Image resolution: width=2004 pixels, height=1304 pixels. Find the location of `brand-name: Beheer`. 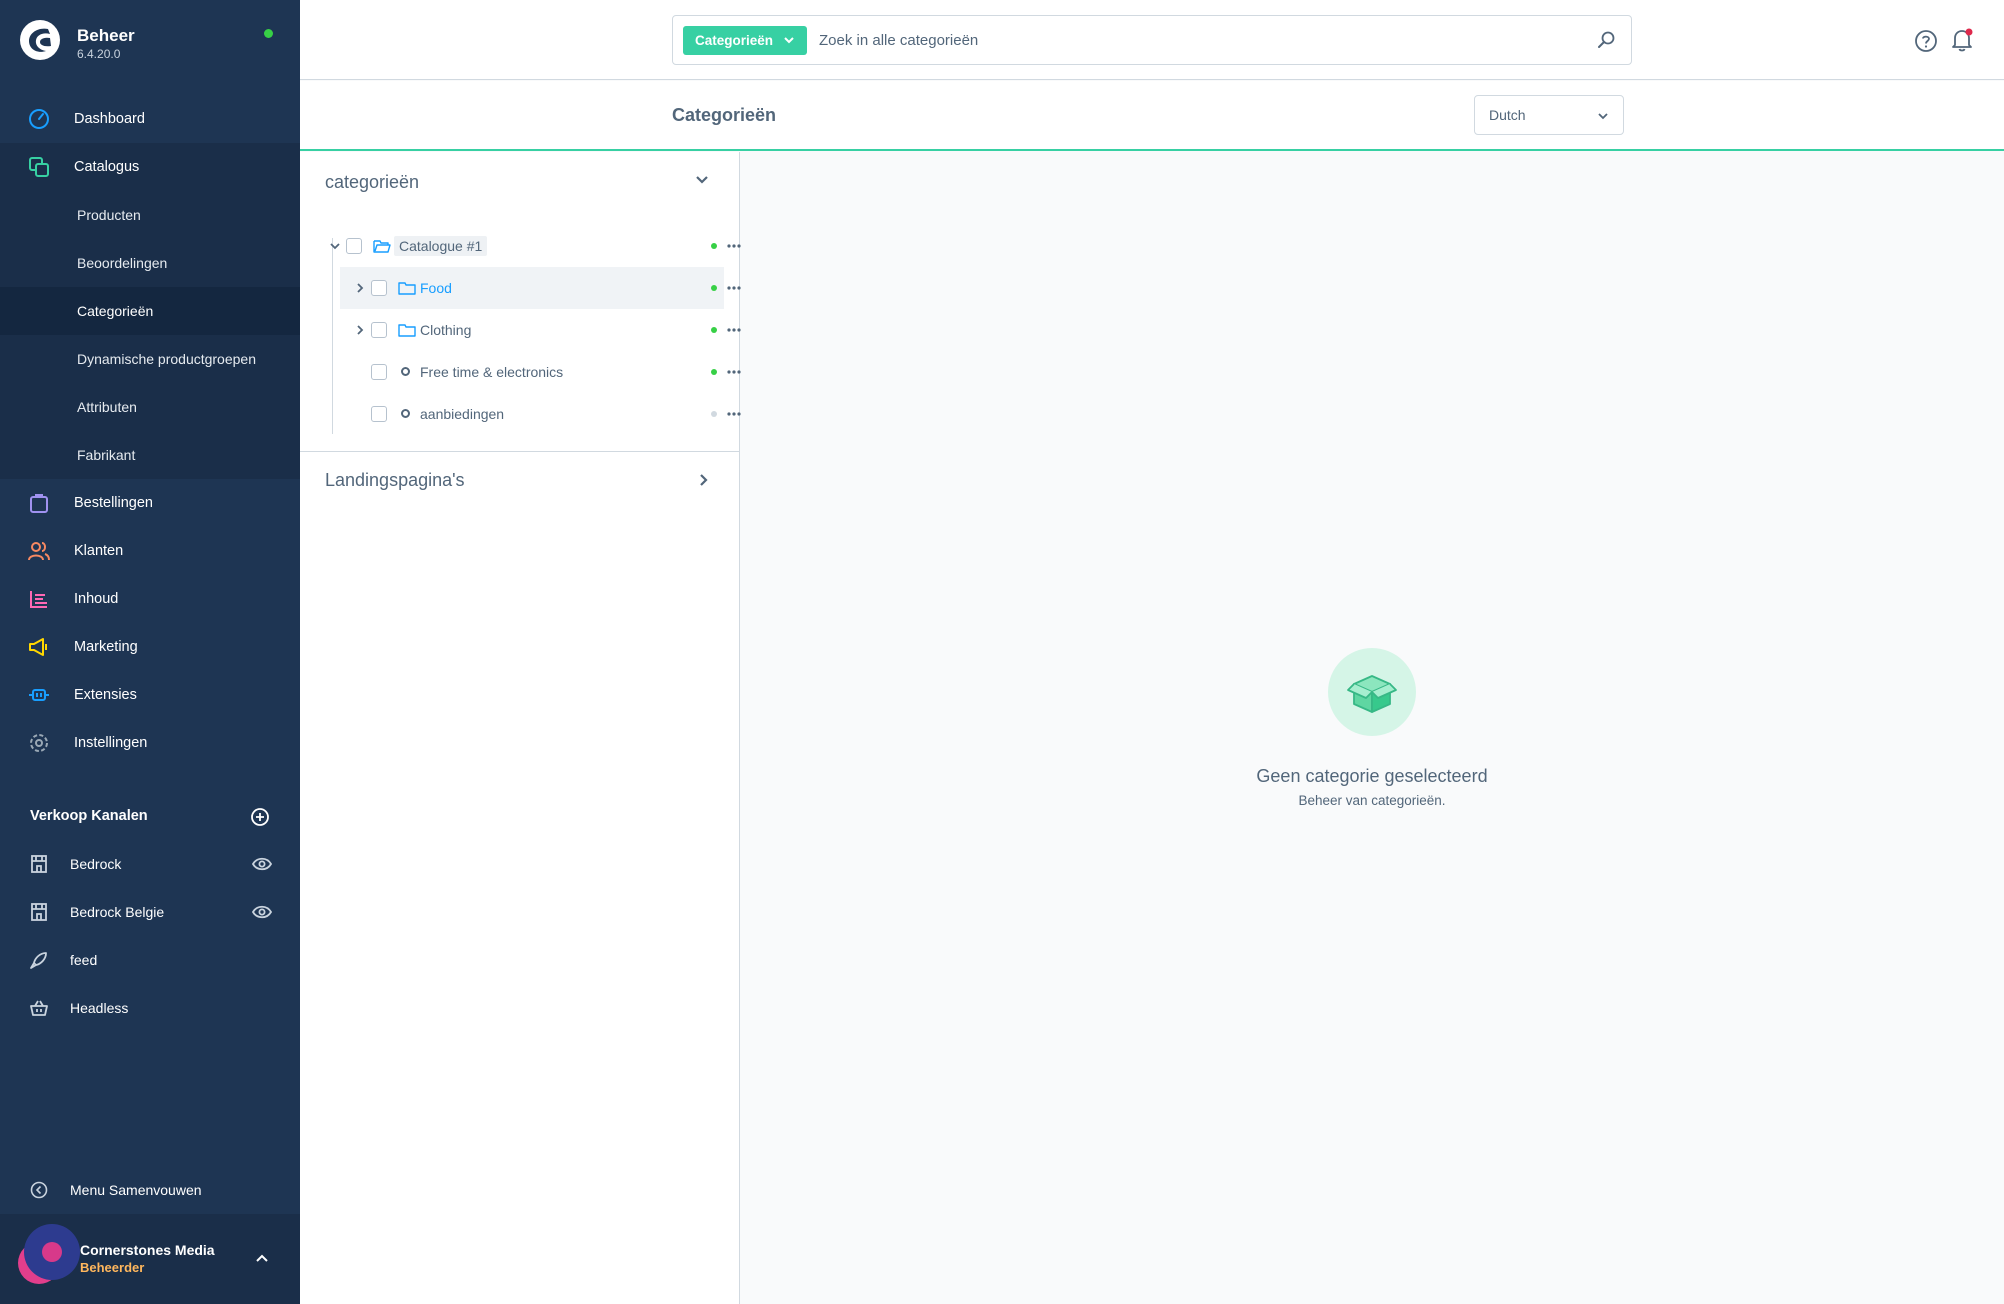

brand-name: Beheer is located at coordinates (106, 35).